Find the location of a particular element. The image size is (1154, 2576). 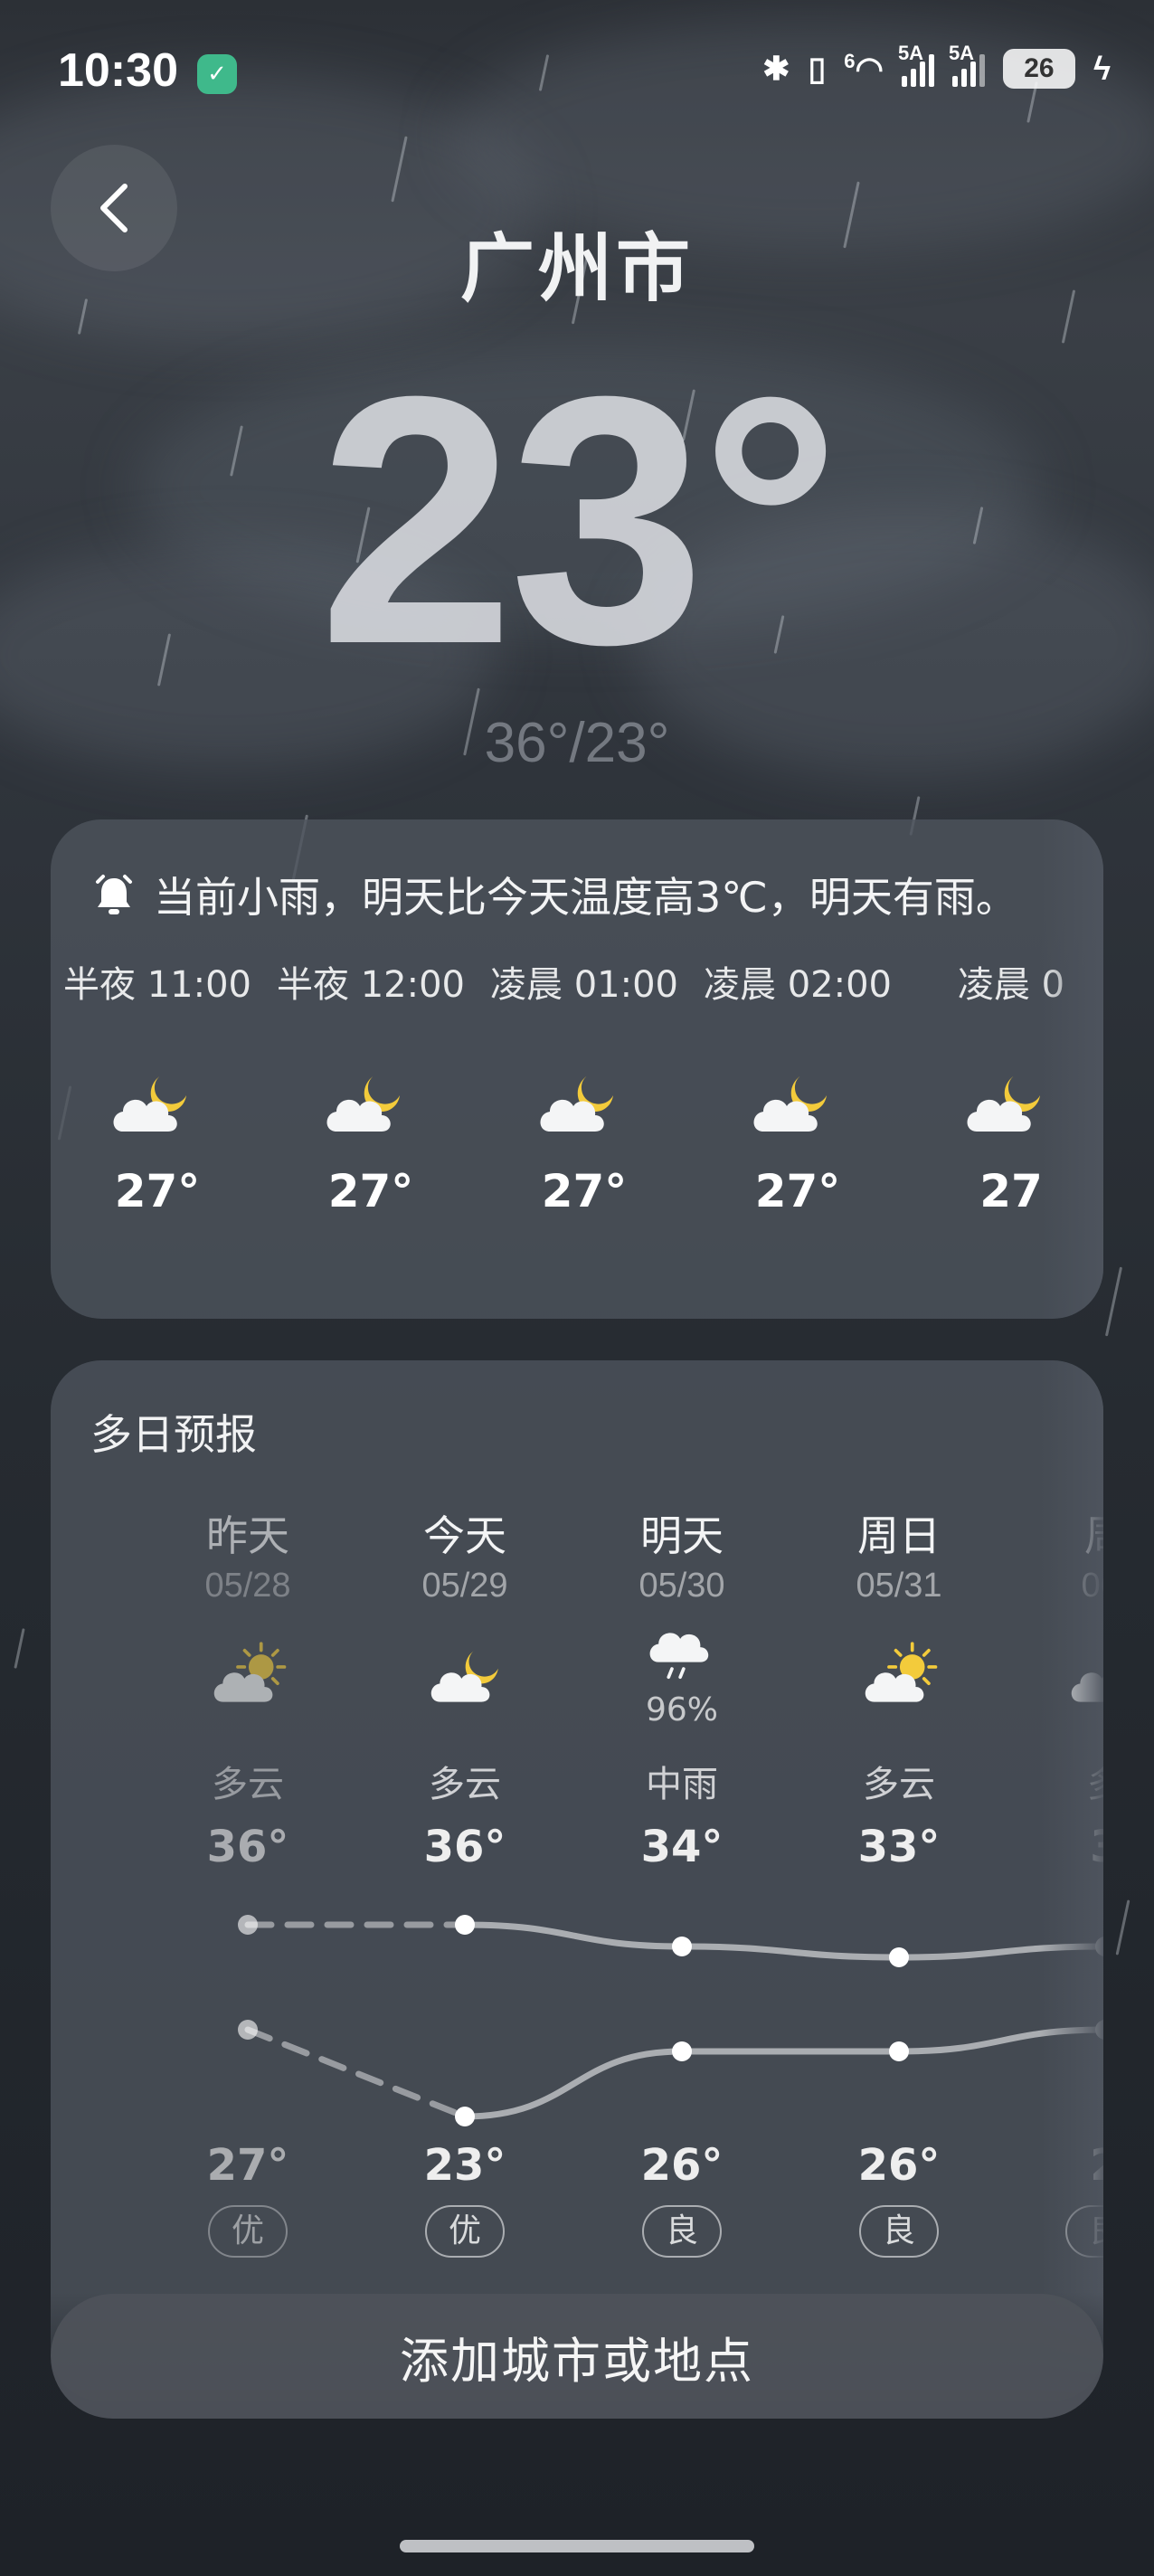

city-name: 广州市 is located at coordinates (576, 269).